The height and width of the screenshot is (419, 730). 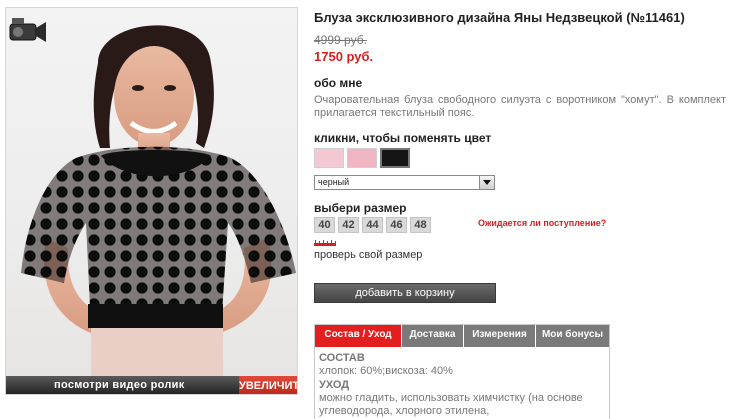 What do you see at coordinates (358, 336) in the screenshot?
I see `tab-composition-care: Состав / Уход` at bounding box center [358, 336].